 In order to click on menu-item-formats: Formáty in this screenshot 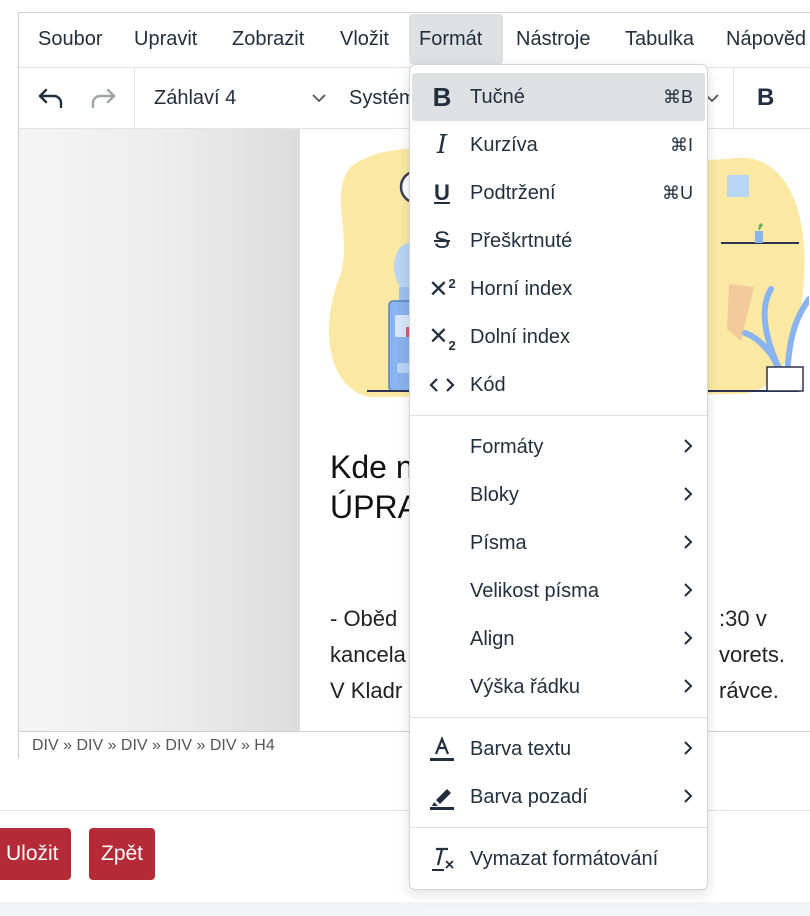, I will do `click(558, 447)`.